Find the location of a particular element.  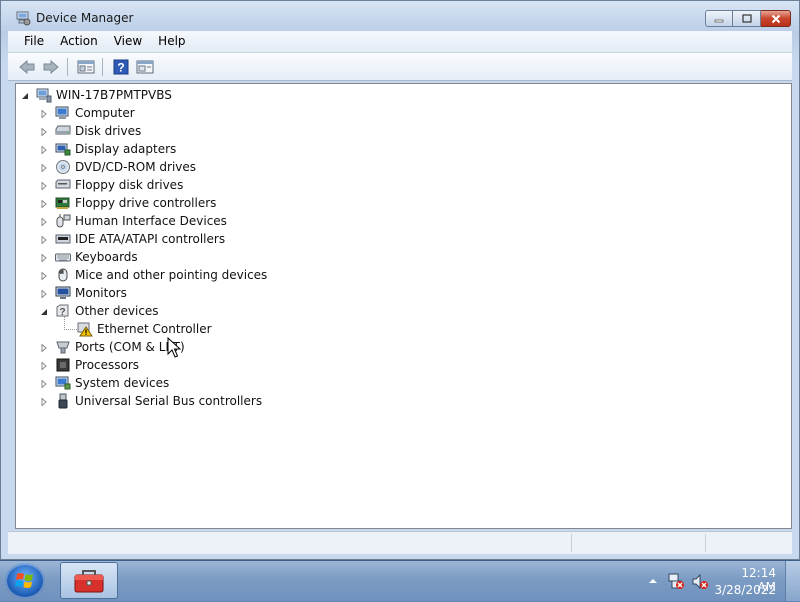

tree-node-label: Human Interface Devices is located at coordinates (151, 221).